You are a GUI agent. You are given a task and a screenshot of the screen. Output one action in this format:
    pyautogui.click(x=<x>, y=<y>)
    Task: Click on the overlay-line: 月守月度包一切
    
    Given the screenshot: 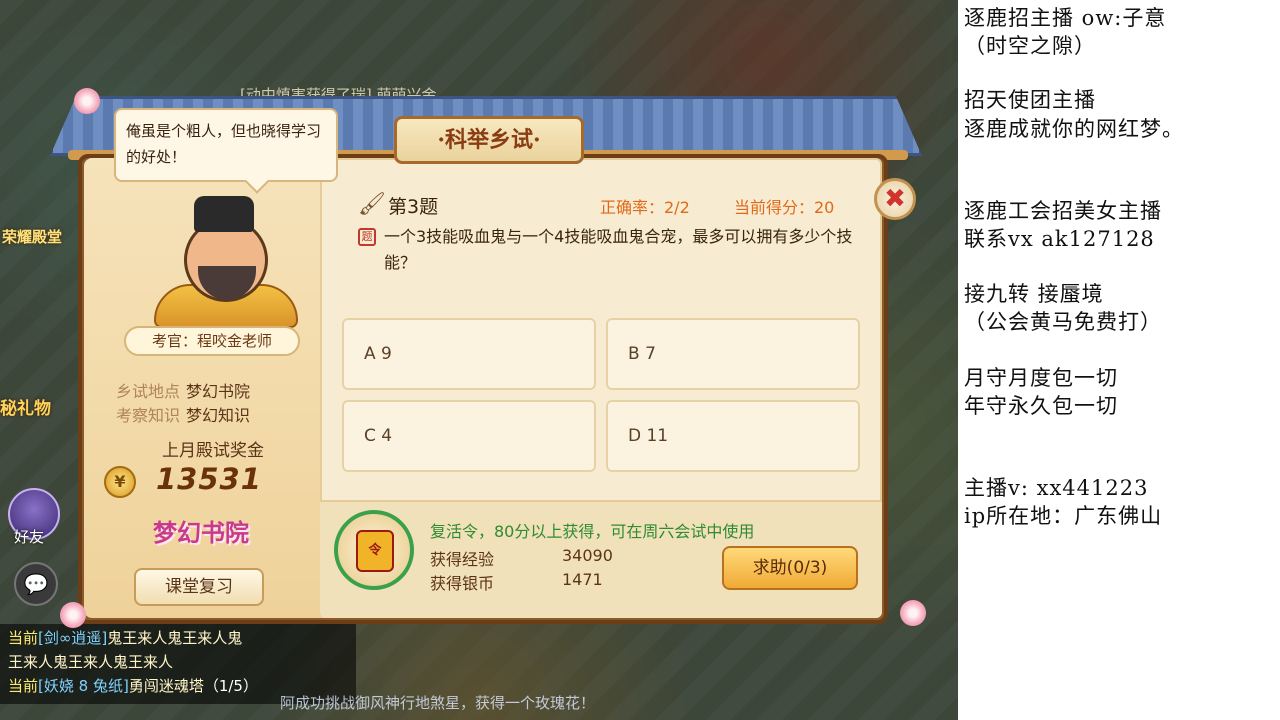 What is the action you would take?
    pyautogui.click(x=1041, y=378)
    